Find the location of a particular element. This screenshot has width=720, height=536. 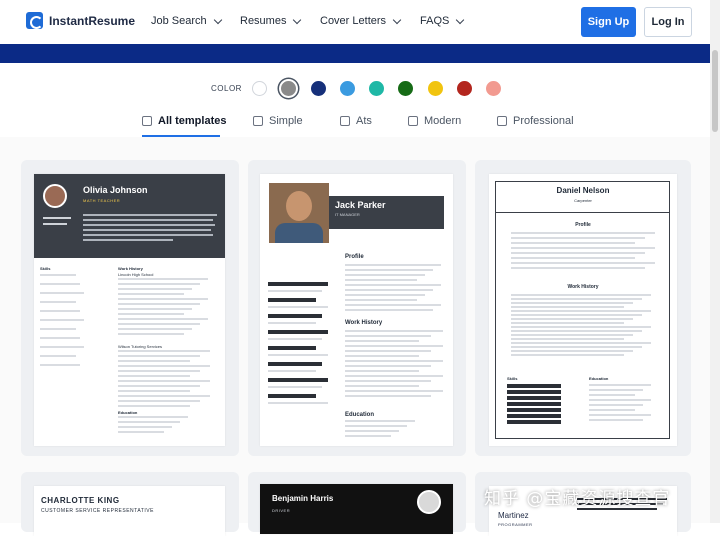

nav-faqs: FAQS is located at coordinates (442, 21).